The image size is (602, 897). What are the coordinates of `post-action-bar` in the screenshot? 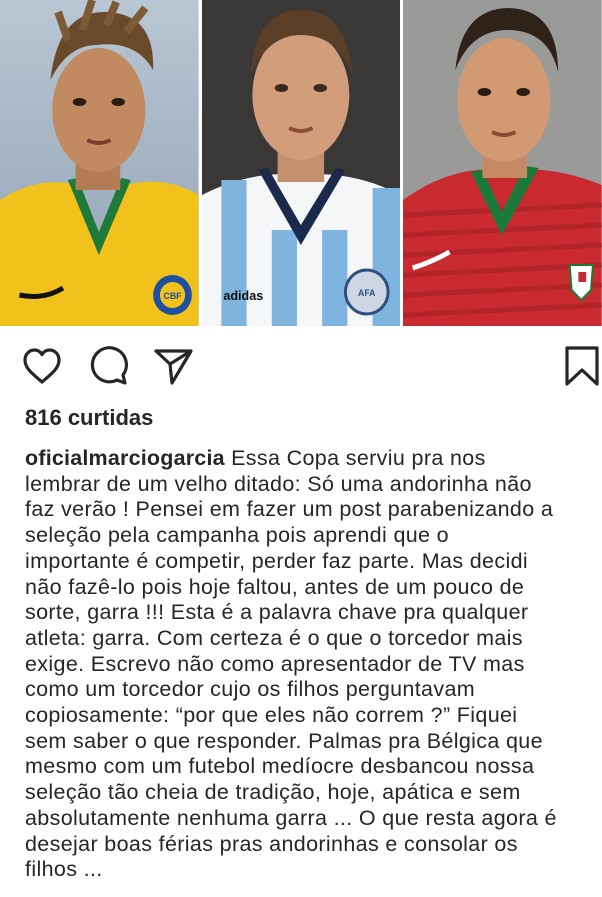 It's located at (301, 366).